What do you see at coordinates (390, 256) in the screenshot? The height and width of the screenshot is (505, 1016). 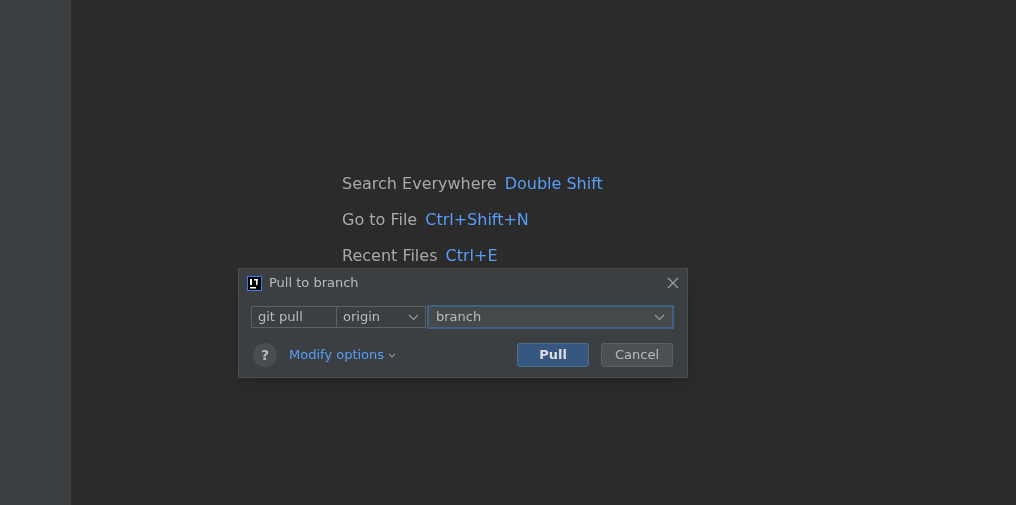 I see `hint-label: Recent Files` at bounding box center [390, 256].